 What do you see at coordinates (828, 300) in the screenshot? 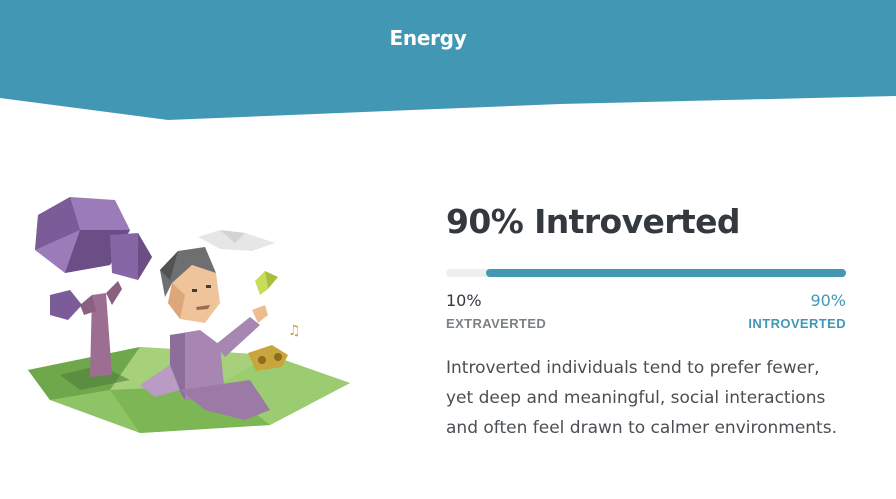
I see `introverted-percent: 90%` at bounding box center [828, 300].